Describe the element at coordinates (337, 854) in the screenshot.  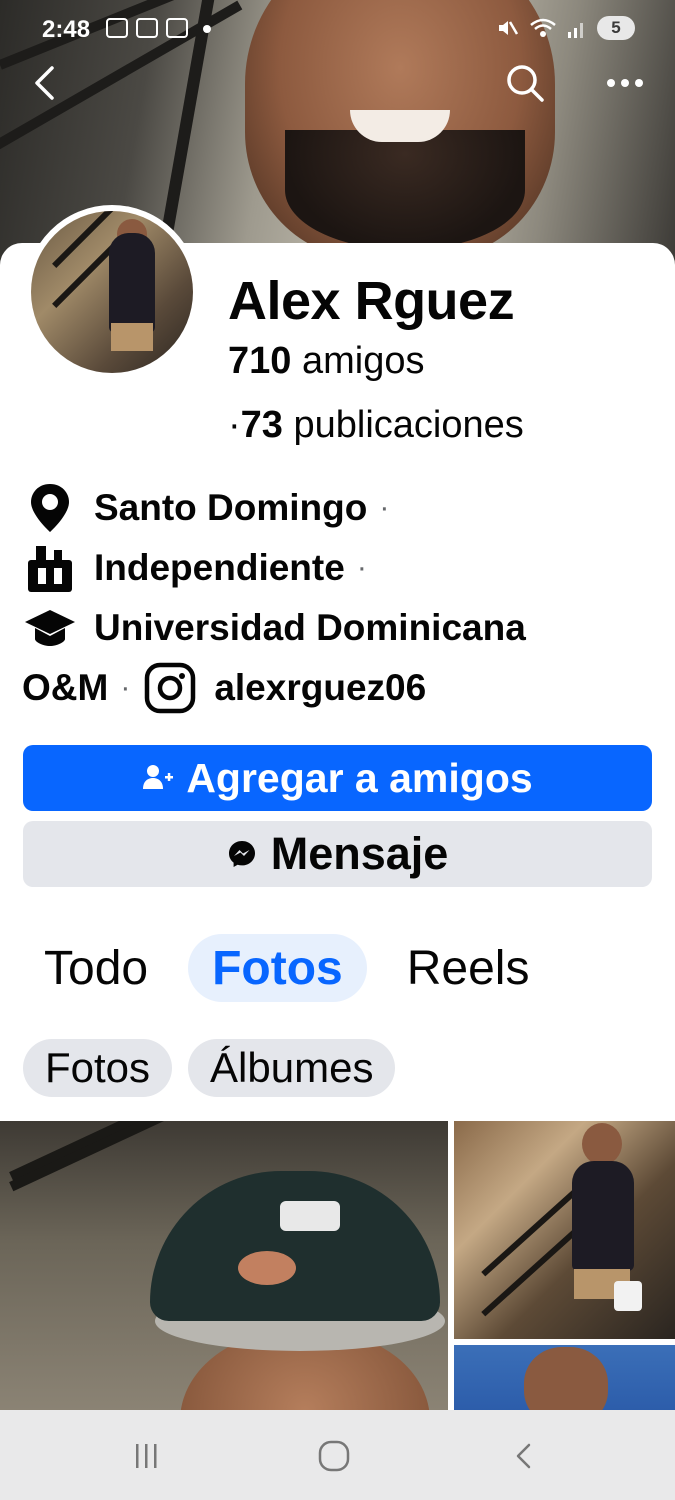
I see `message-button: Mensaje` at that location.